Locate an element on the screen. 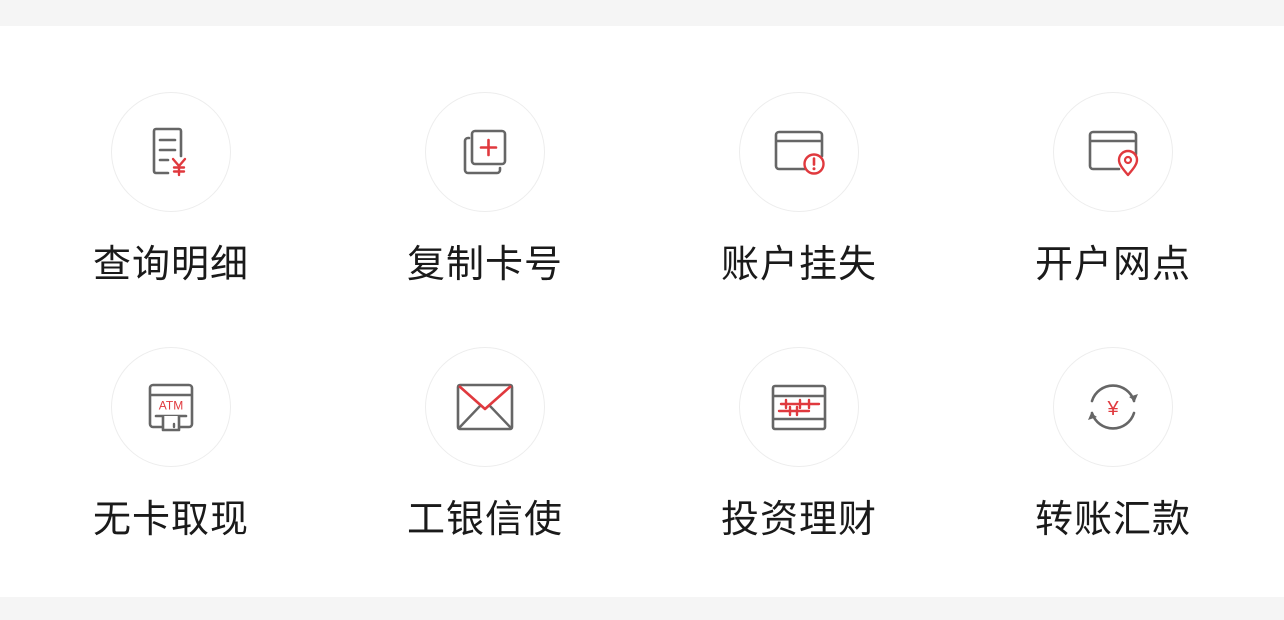 Image resolution: width=1284 pixels, height=620 pixels. menu-item-label: 账户挂失 is located at coordinates (798, 264).